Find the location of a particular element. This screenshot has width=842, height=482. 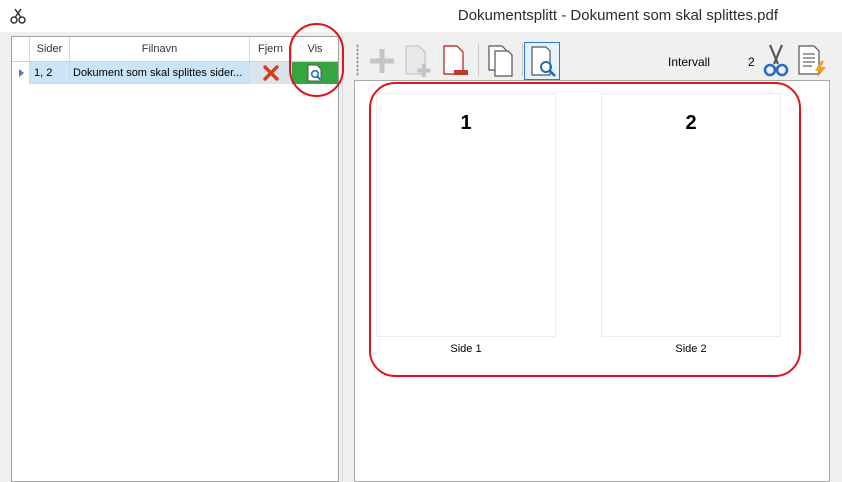

preview-zoom-icon is located at coordinates (542, 61).